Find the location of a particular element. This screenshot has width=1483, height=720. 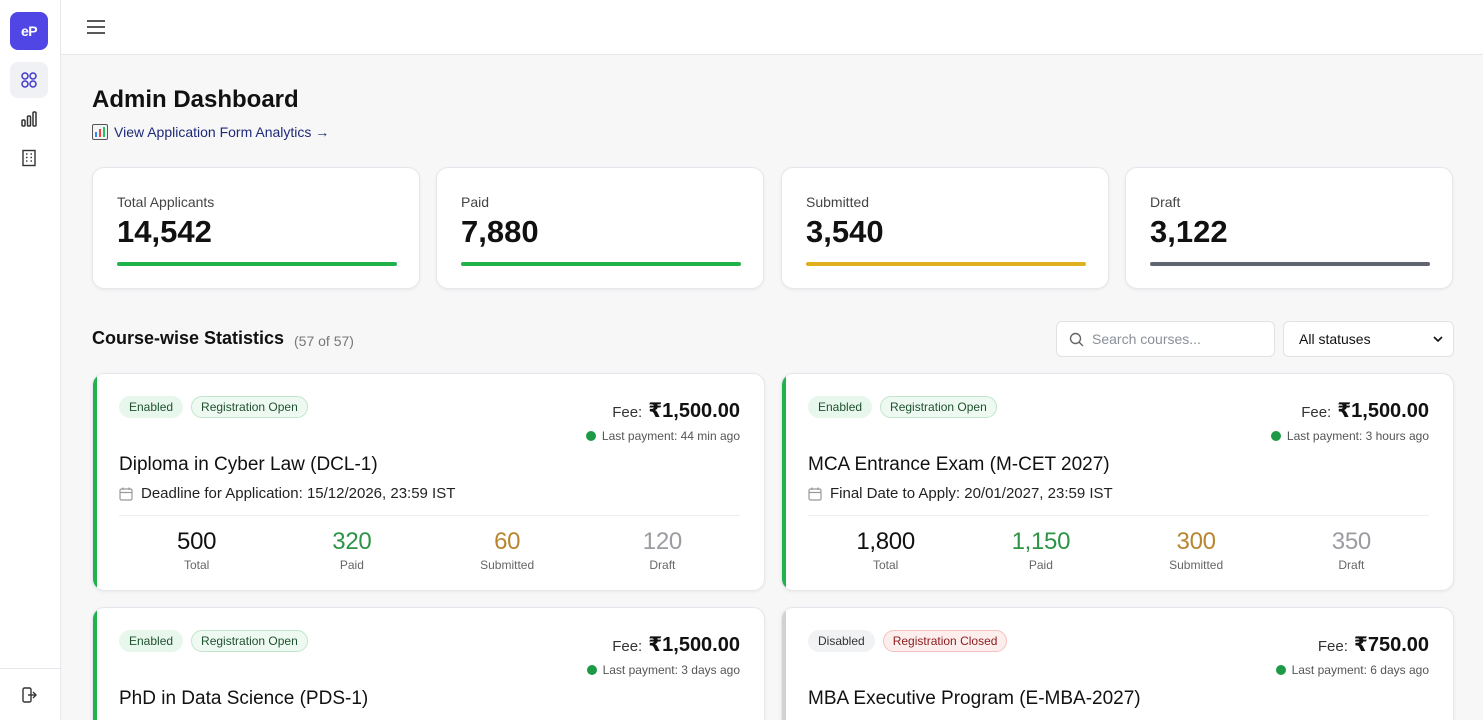

course-title: PhD in Data Science (PDS-1) is located at coordinates (244, 698).